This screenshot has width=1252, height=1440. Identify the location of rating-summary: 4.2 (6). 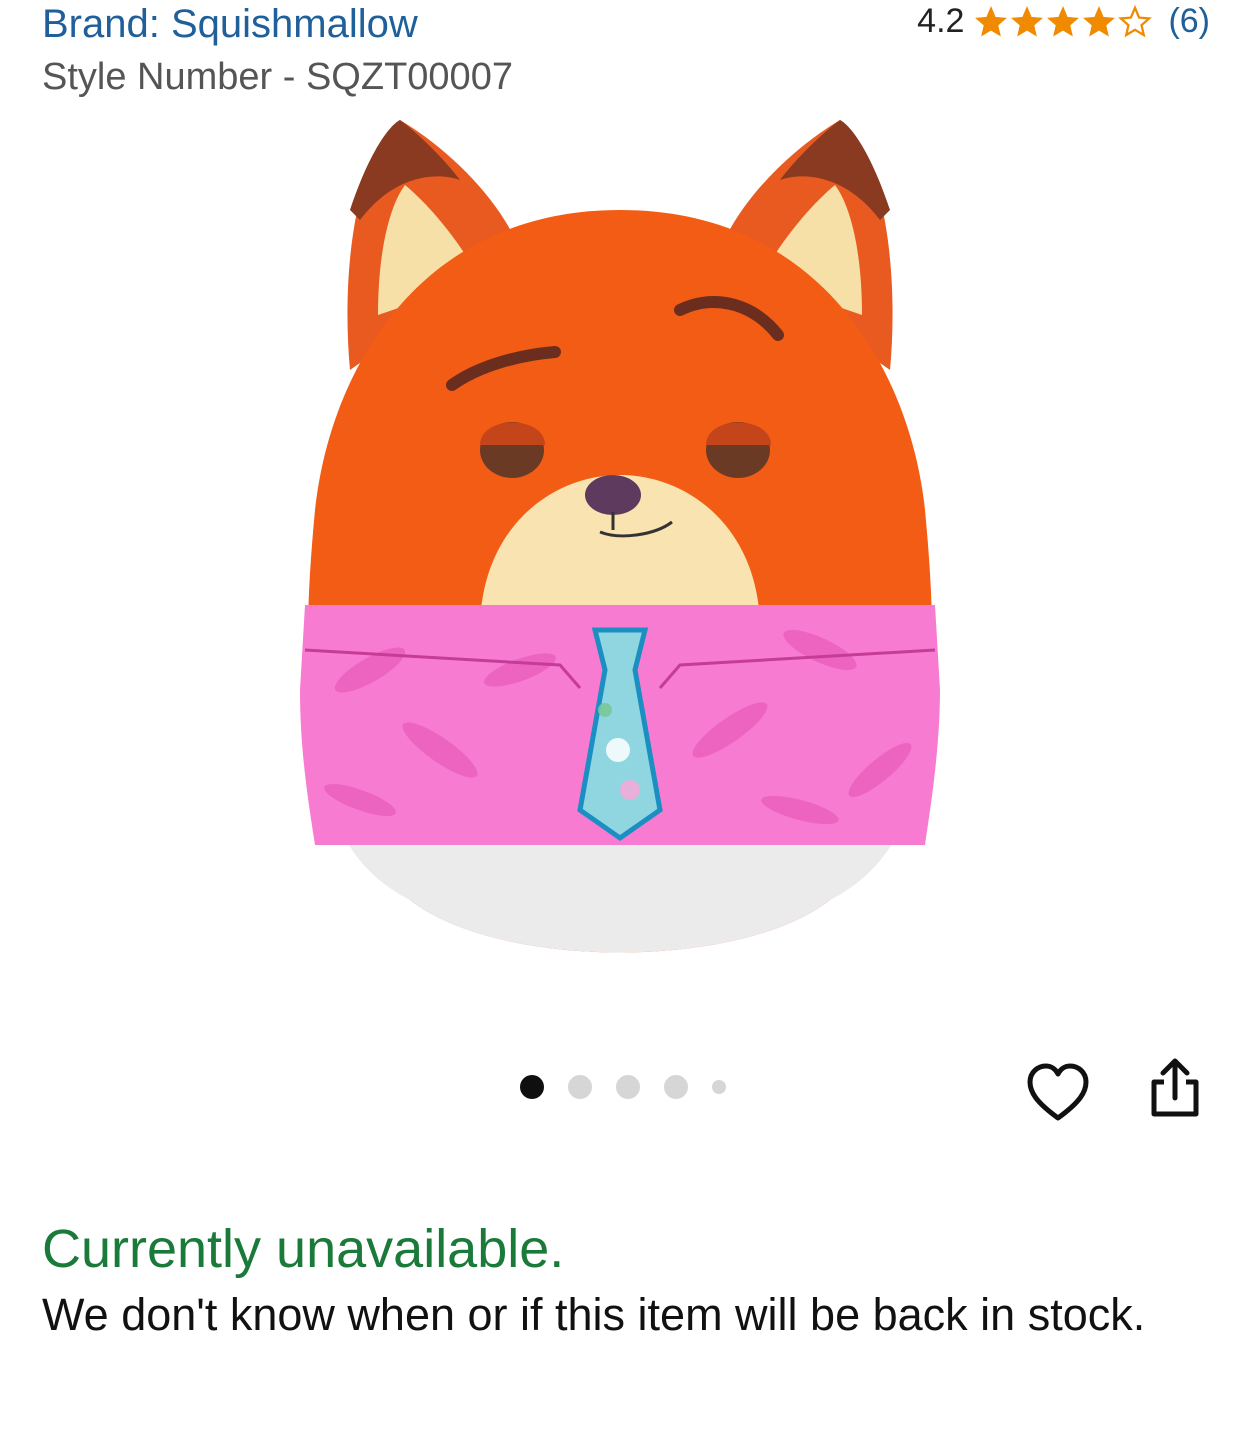
(1063, 21).